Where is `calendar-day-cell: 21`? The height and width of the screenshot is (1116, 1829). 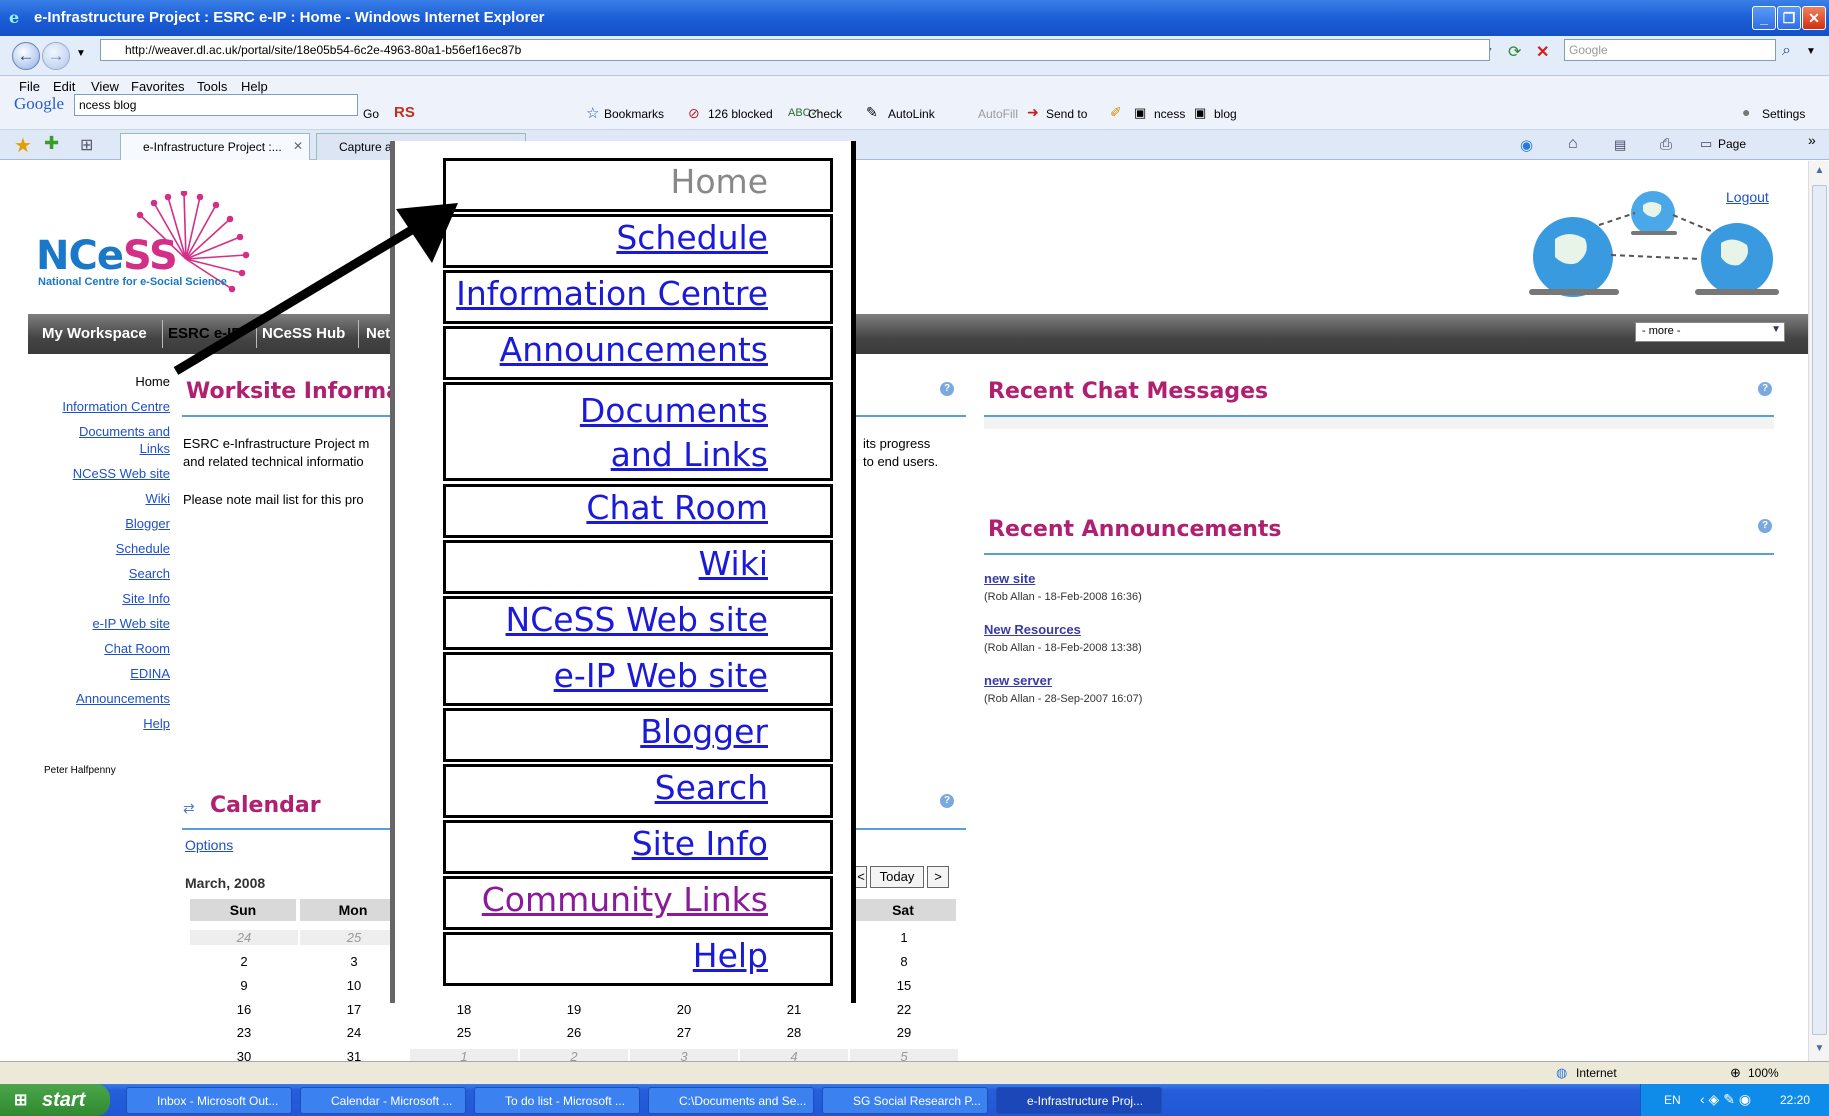 calendar-day-cell: 21 is located at coordinates (794, 1009).